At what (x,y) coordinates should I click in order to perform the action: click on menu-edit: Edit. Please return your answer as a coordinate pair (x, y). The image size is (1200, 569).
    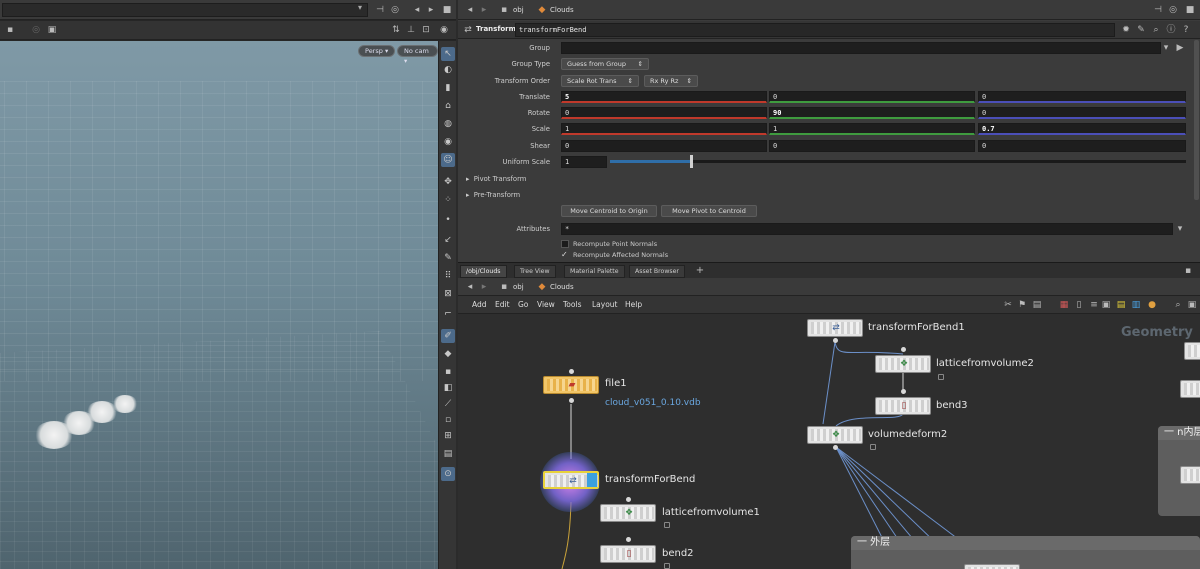
    Looking at the image, I should click on (502, 304).